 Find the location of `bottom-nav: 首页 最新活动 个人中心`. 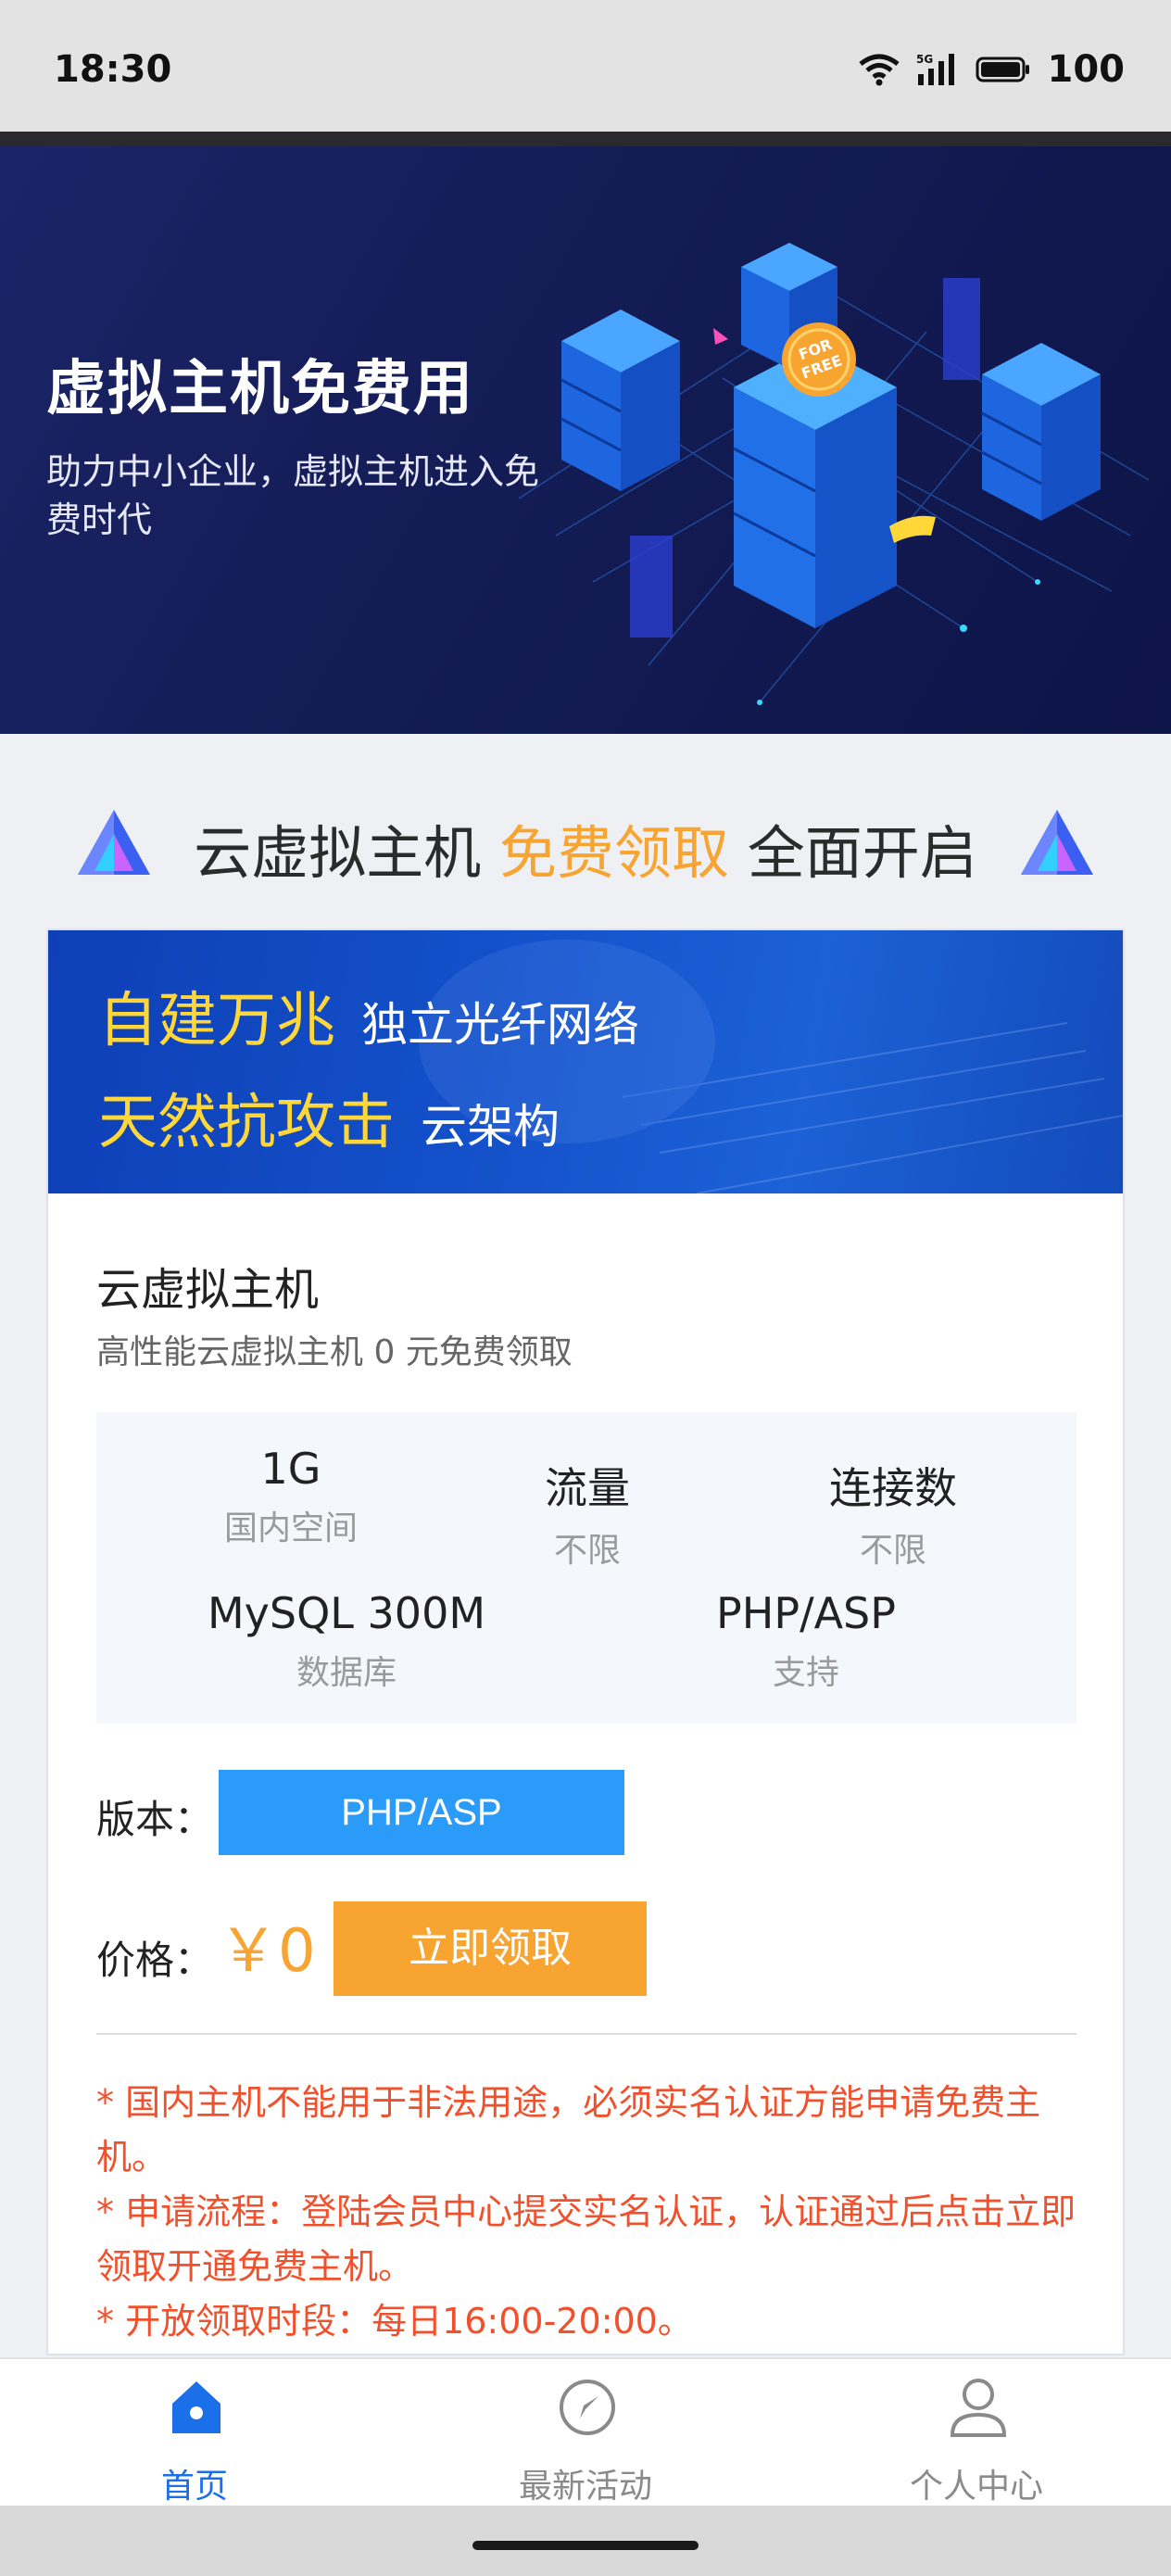

bottom-nav: 首页 最新活动 个人中心 is located at coordinates (585, 2431).